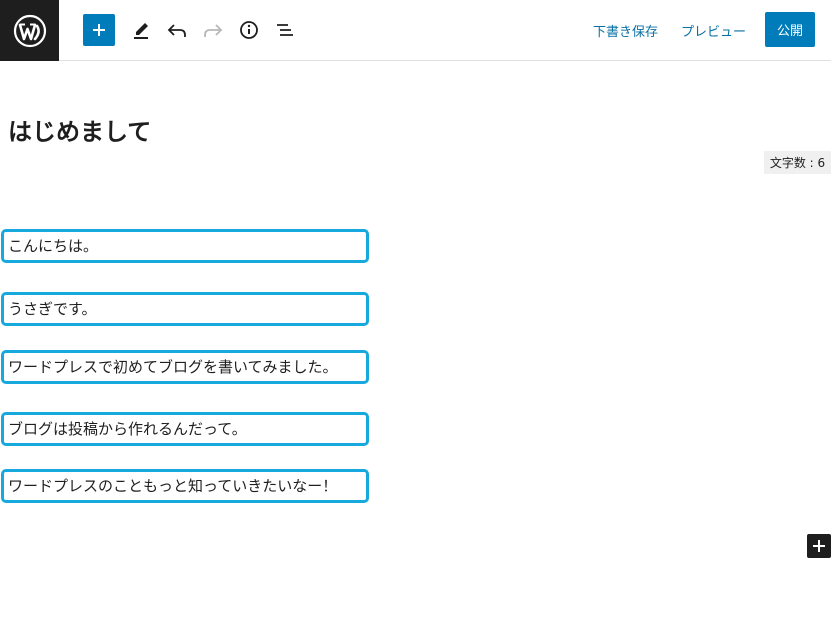 The height and width of the screenshot is (644, 831). What do you see at coordinates (625, 30) in the screenshot?
I see `save-draft-button: 下書き保存` at bounding box center [625, 30].